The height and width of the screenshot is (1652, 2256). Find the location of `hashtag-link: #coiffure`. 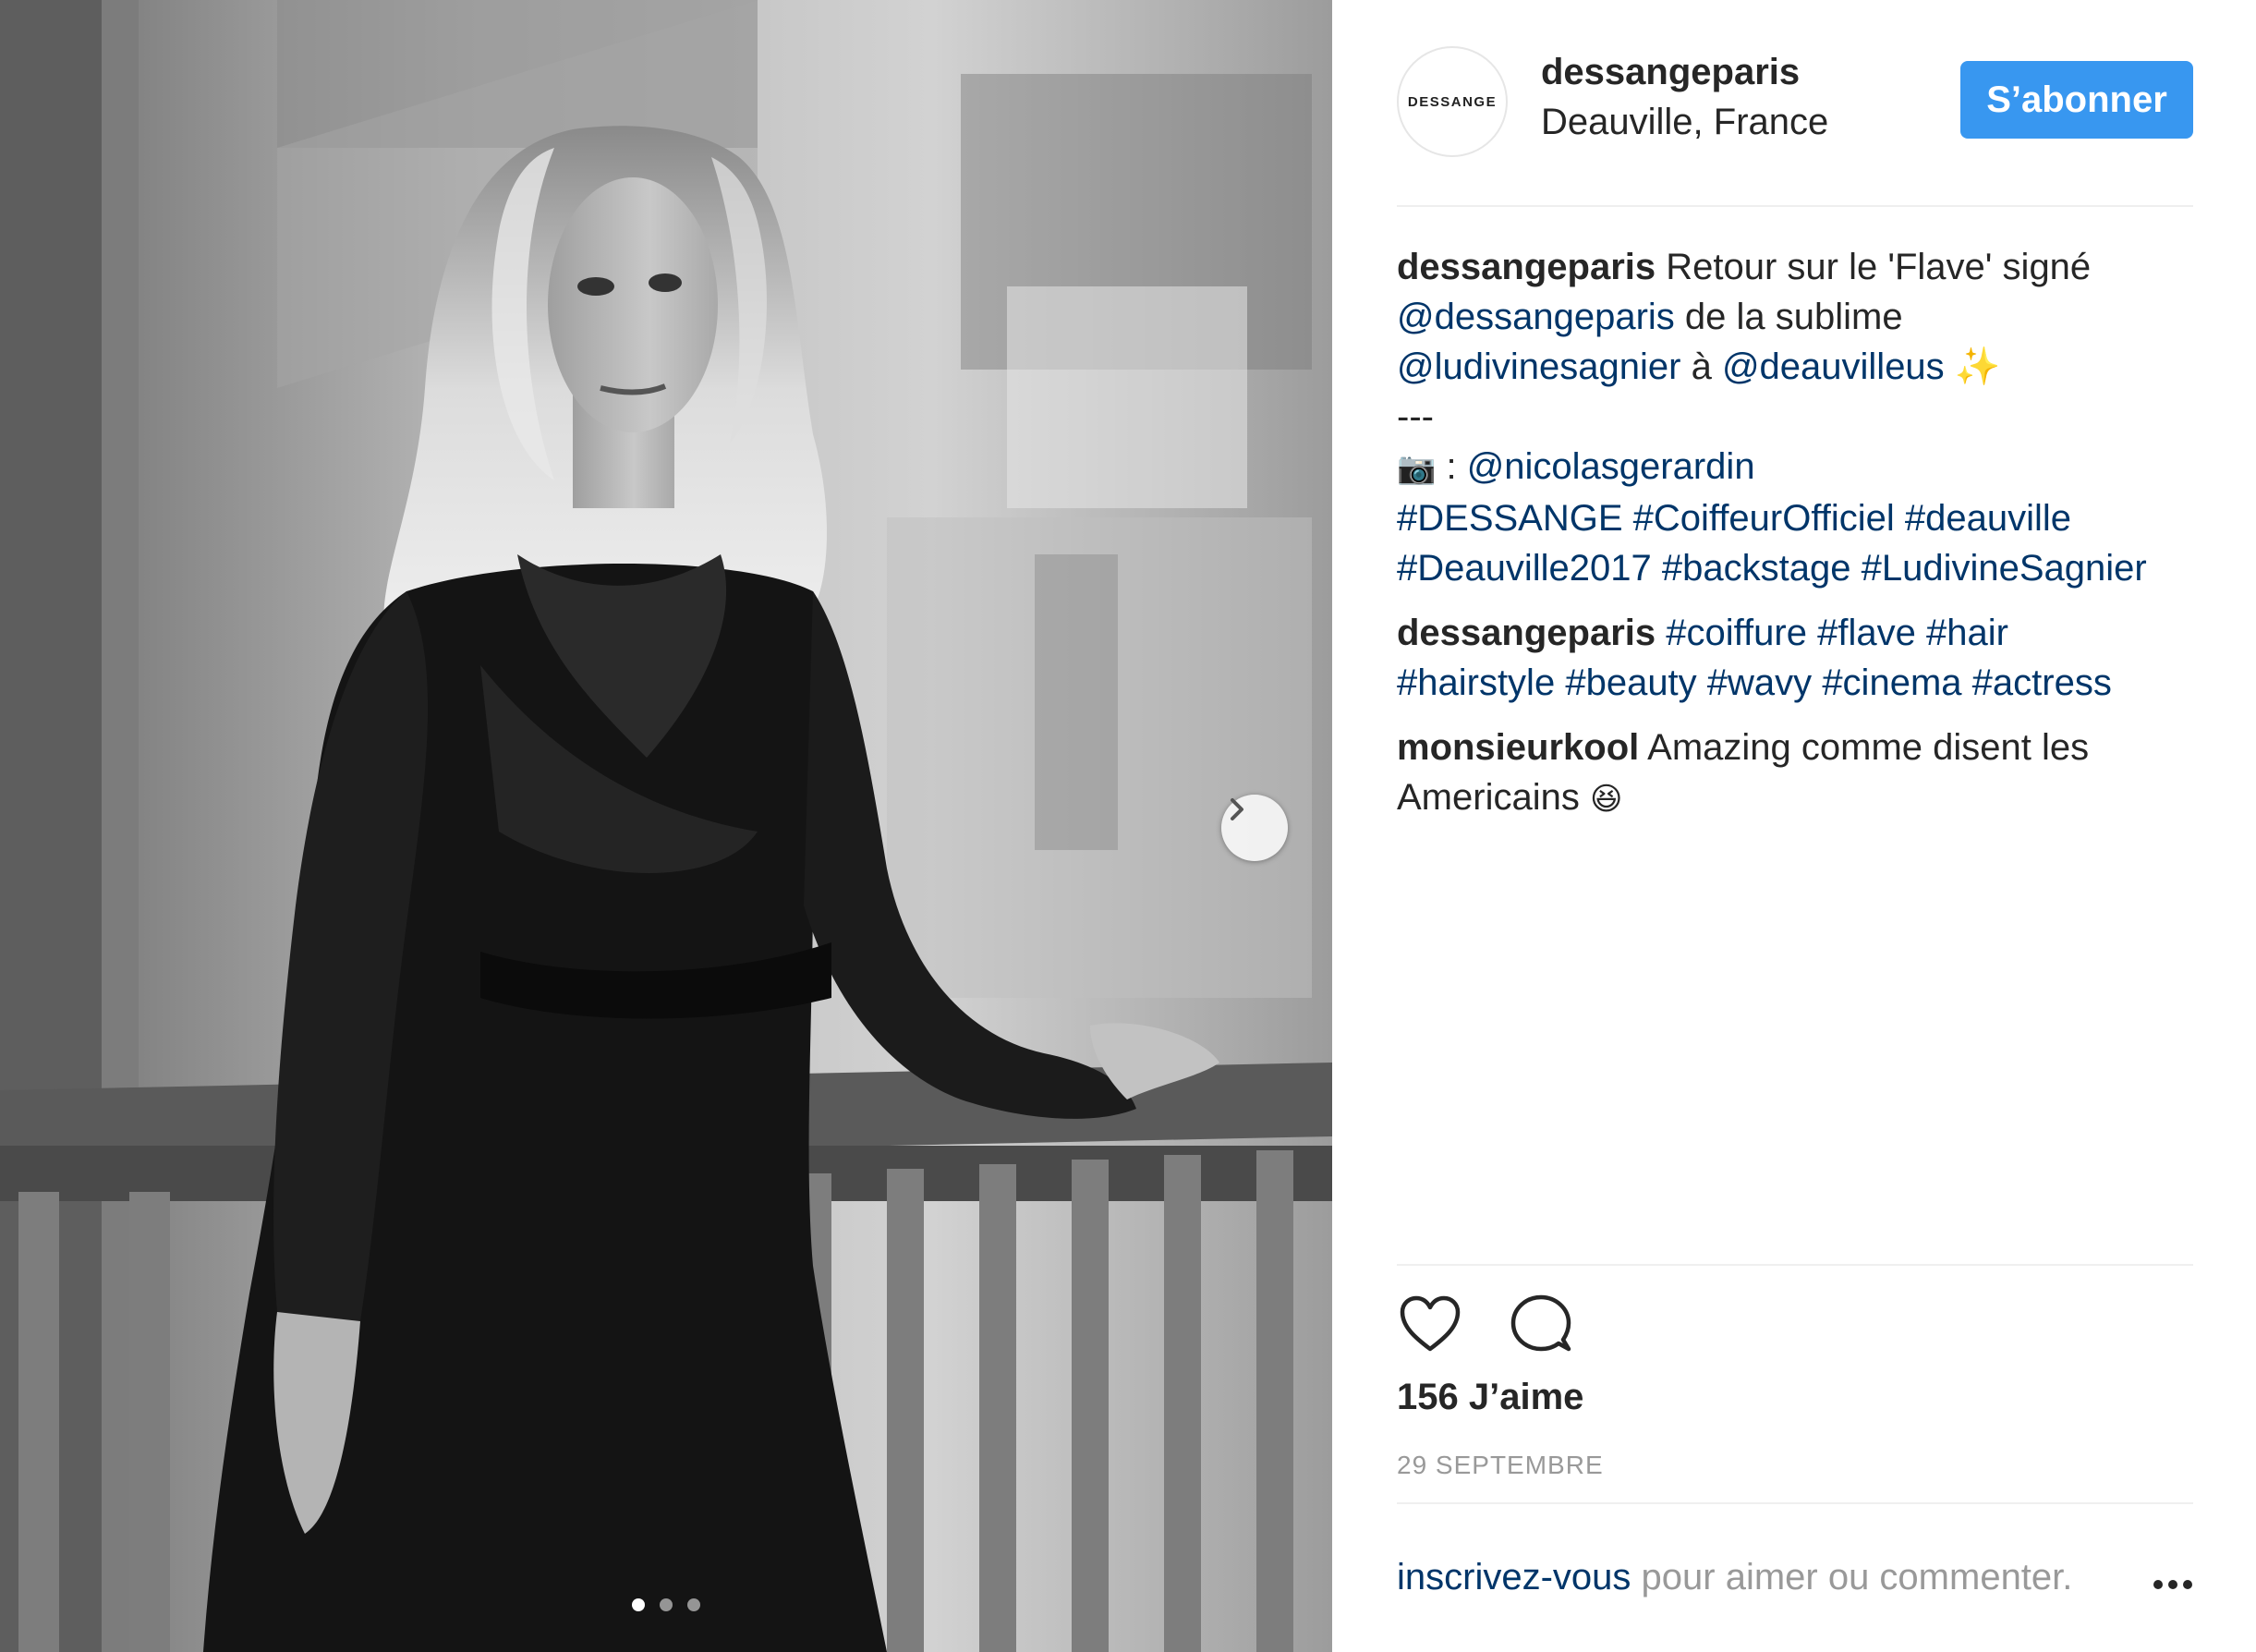

hashtag-link: #coiffure is located at coordinates (1736, 633).